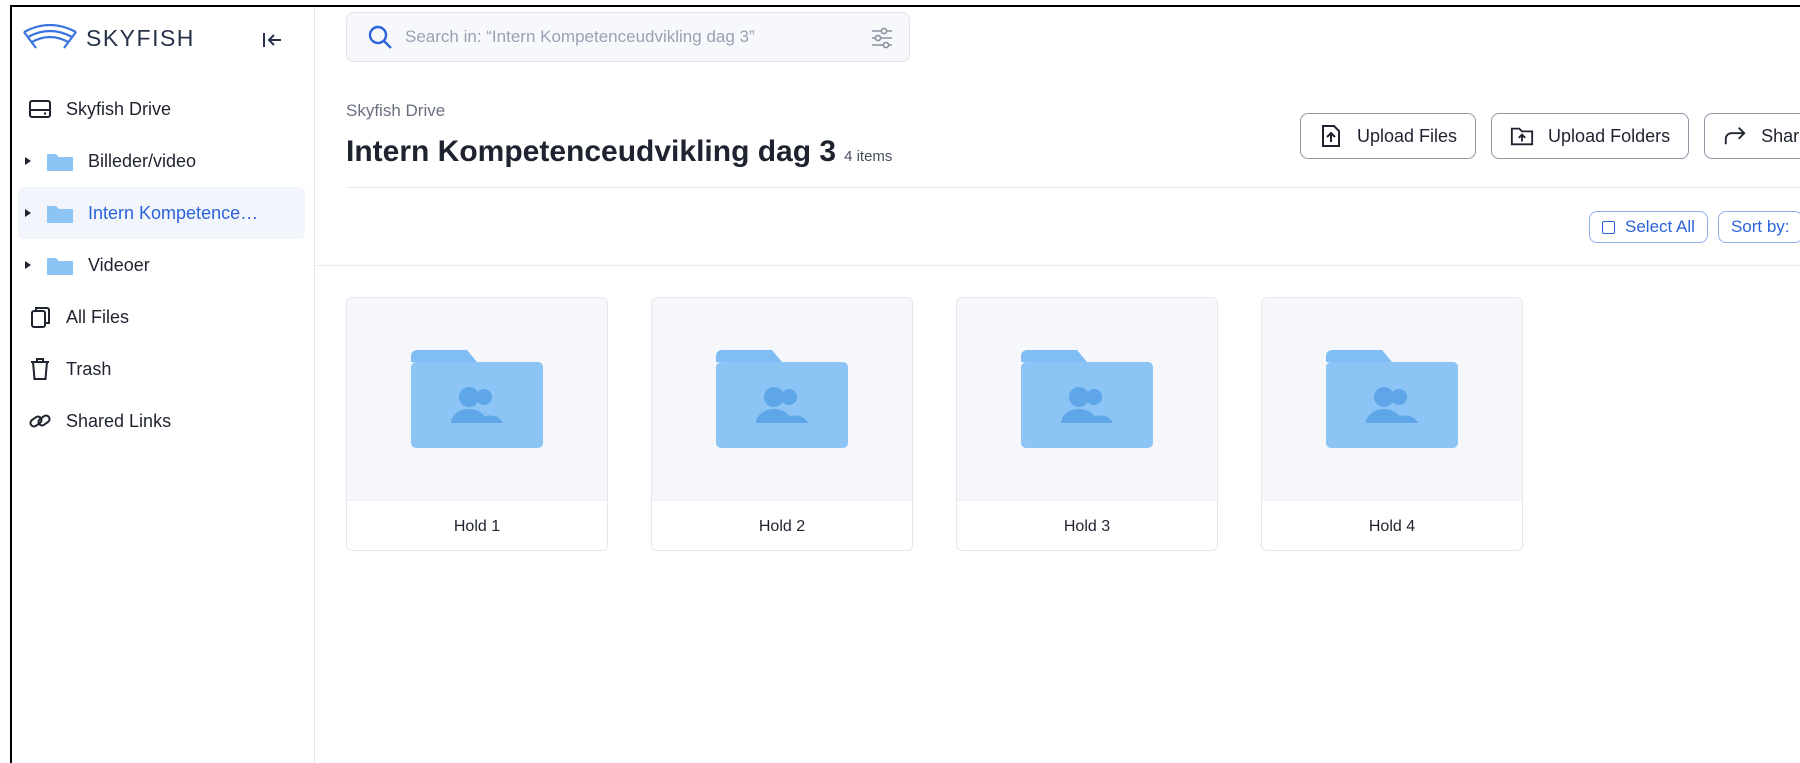 Image resolution: width=1800 pixels, height=763 pixels. I want to click on files-icon, so click(40, 317).